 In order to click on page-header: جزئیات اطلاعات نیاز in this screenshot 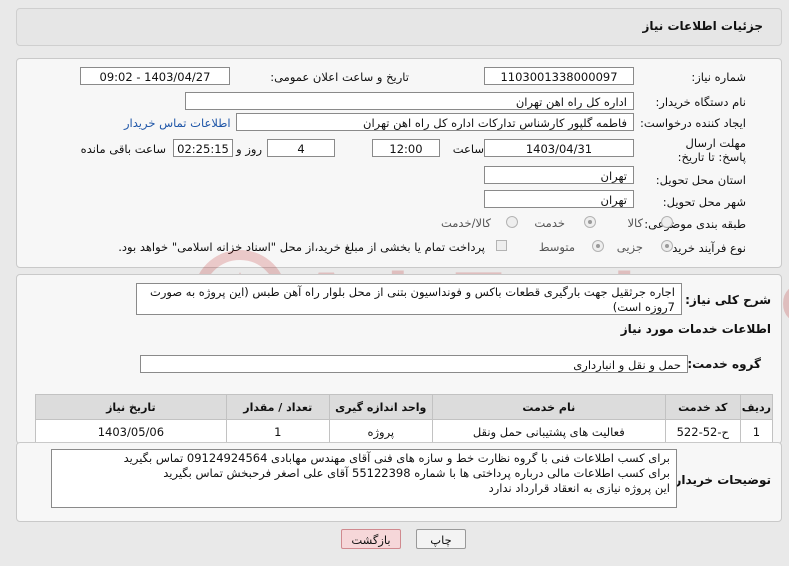, I will do `click(399, 27)`.